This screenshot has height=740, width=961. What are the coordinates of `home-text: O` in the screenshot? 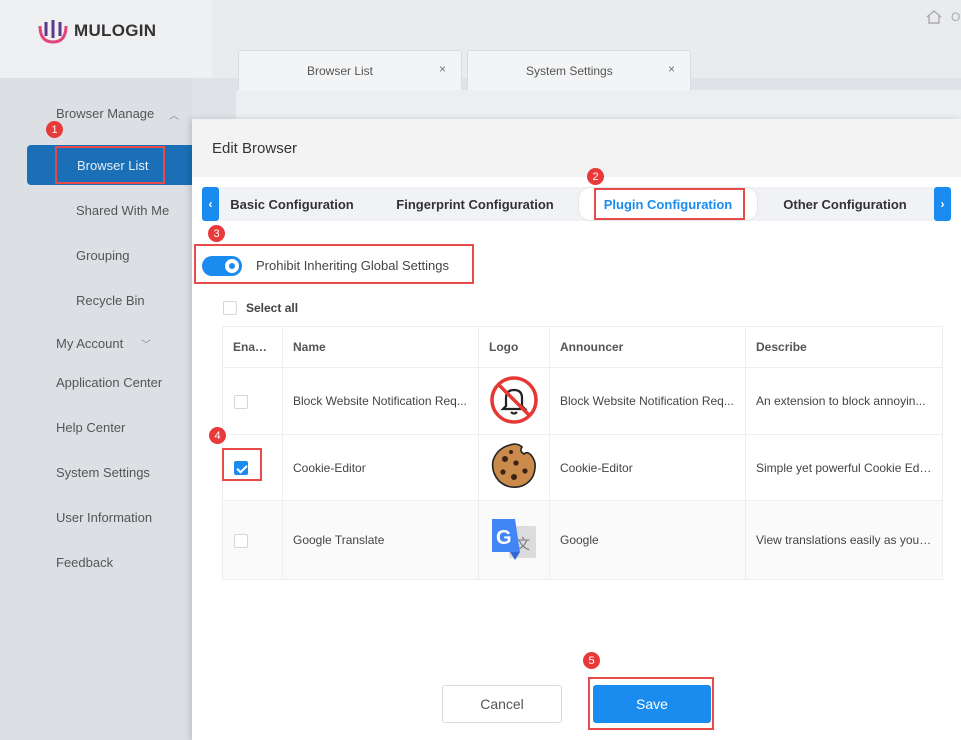 It's located at (956, 17).